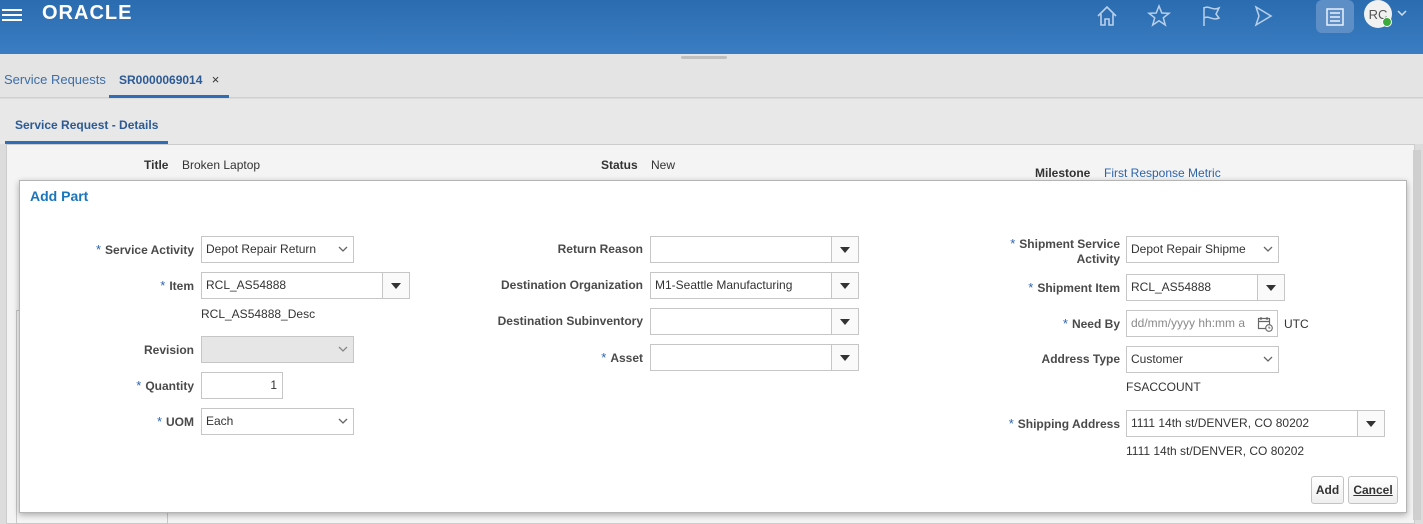 The width and height of the screenshot is (1423, 524). I want to click on item-label: * Item, so click(177, 285).